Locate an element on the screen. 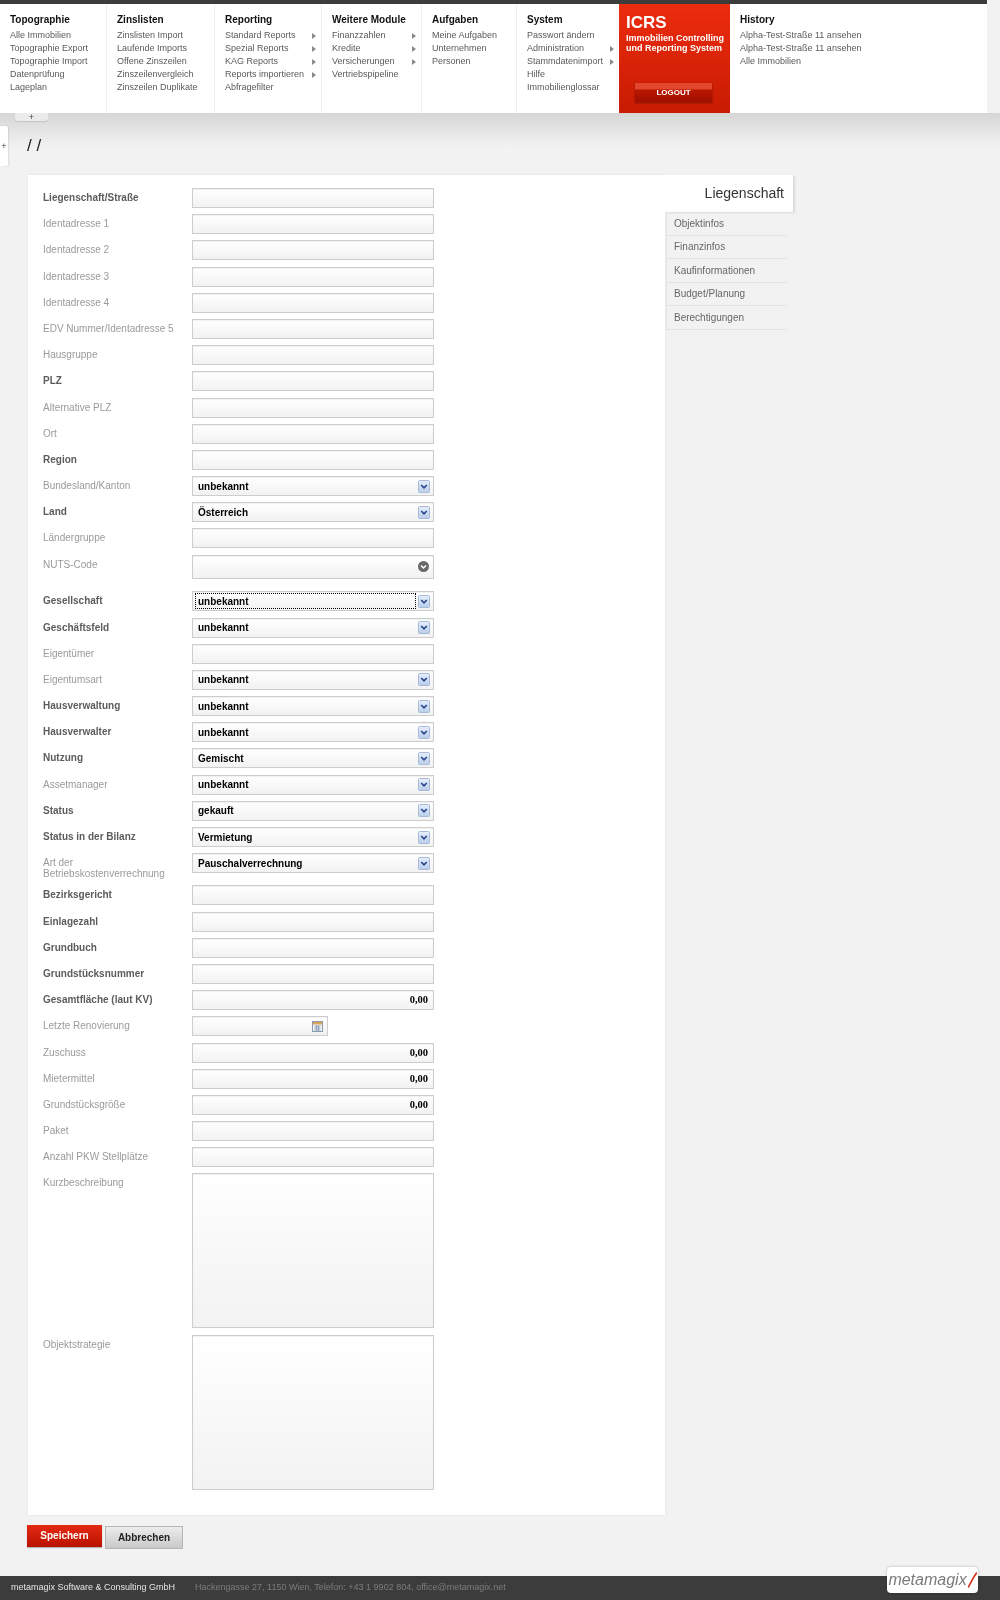 This screenshot has height=1600, width=1000. field-label: Identadresse 1 is located at coordinates (77, 223).